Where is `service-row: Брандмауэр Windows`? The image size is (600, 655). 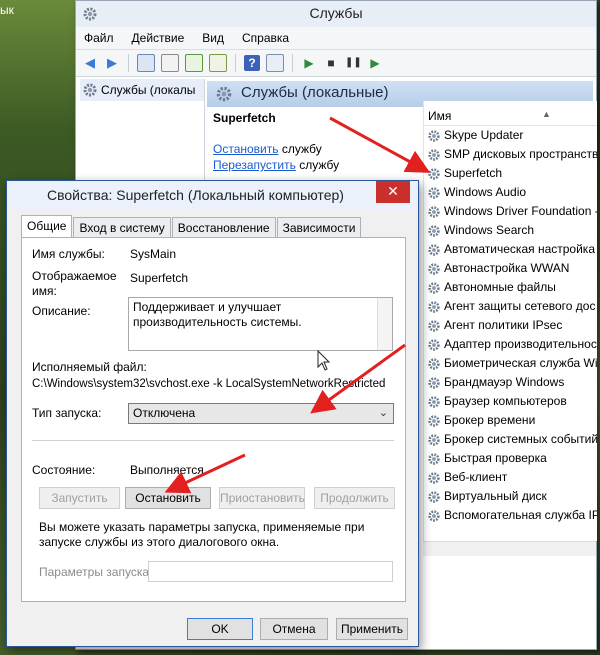 service-row: Брандмауэр Windows is located at coordinates (510, 382).